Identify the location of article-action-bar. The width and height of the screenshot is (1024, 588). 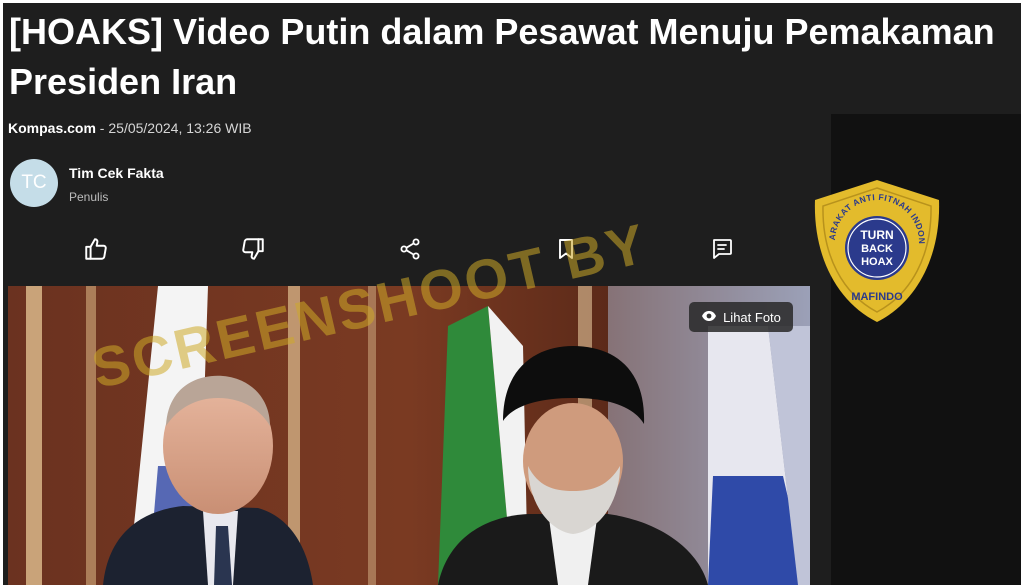
(417, 251).